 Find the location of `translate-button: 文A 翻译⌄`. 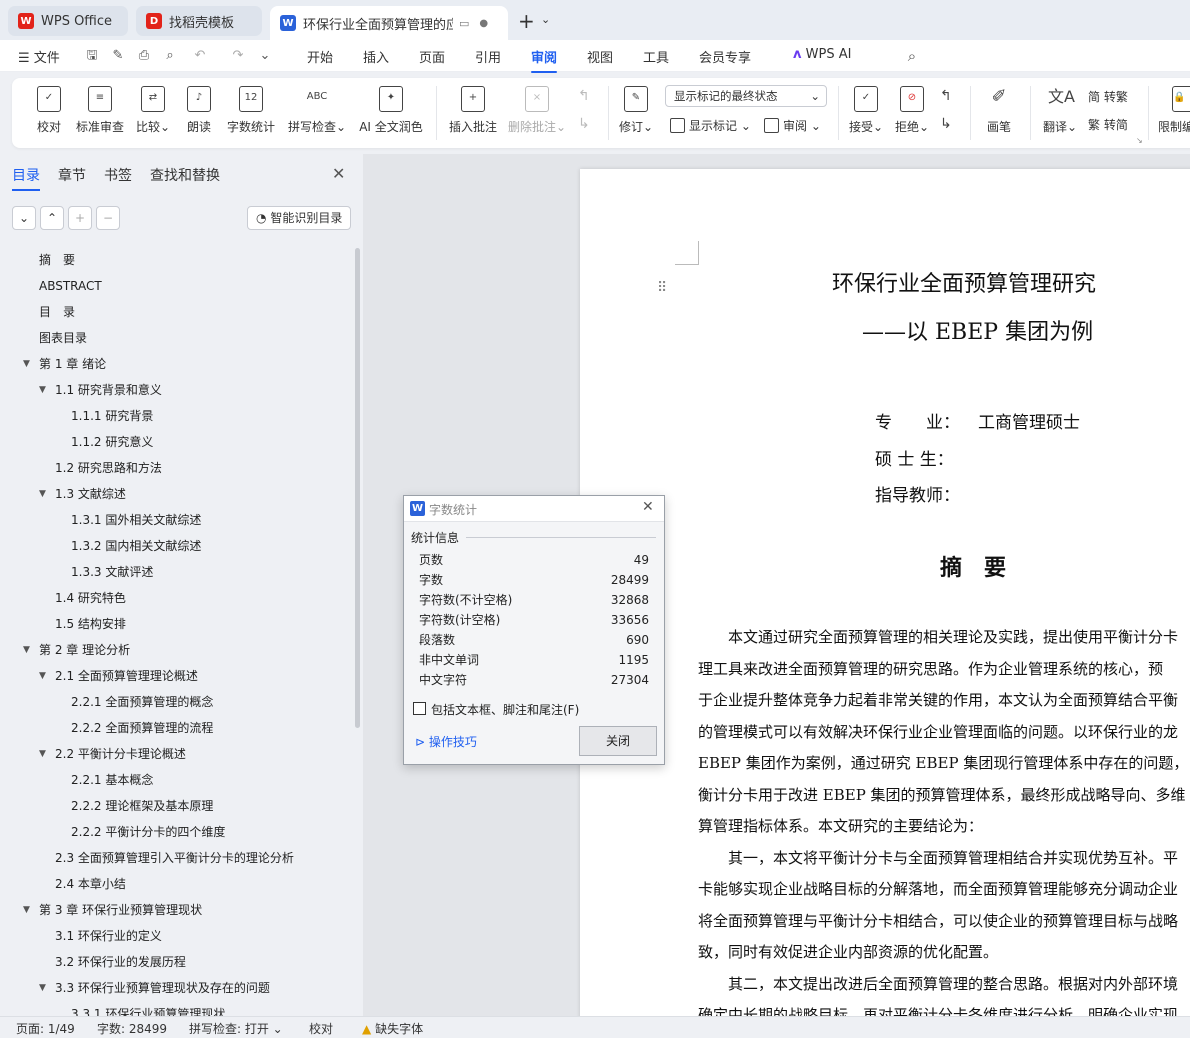

translate-button: 文A 翻译⌄ is located at coordinates (1060, 110).